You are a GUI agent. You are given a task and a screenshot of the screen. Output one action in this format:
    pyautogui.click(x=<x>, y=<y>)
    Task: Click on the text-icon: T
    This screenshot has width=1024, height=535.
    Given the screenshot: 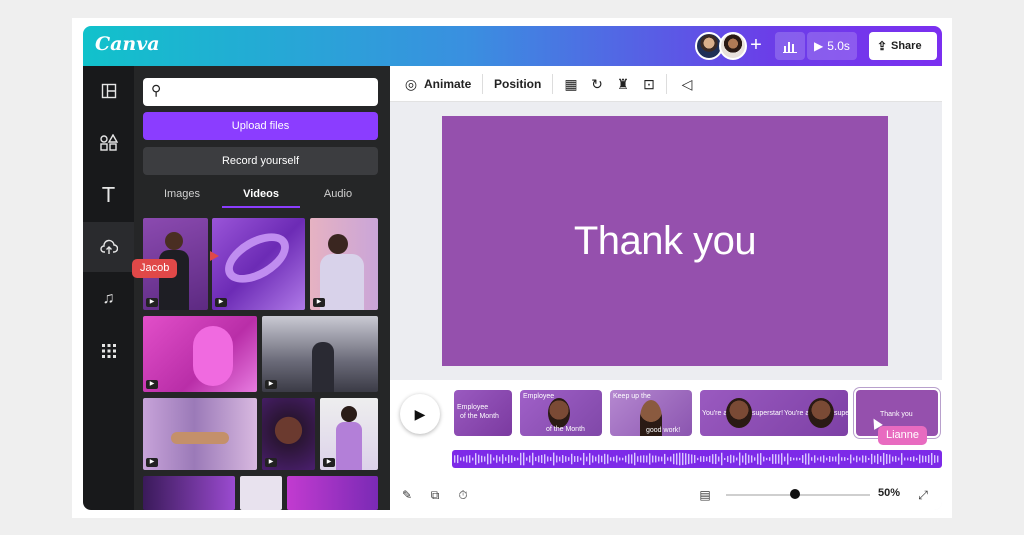 What is the action you would take?
    pyautogui.click(x=108, y=195)
    